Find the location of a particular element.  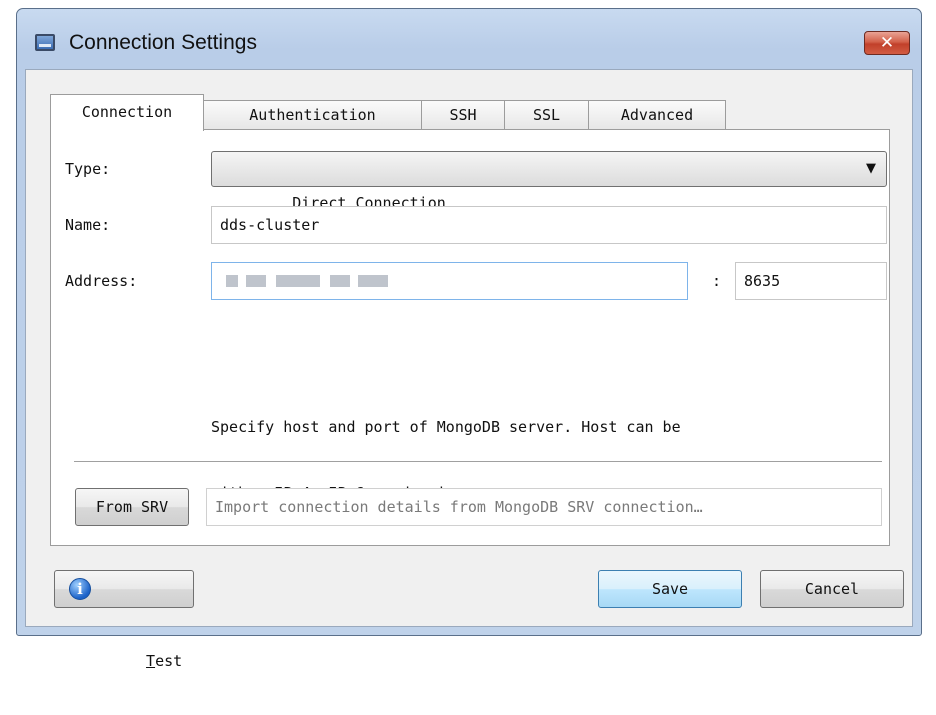

title-bar: Connection Settings ✕ is located at coordinates (469, 39).